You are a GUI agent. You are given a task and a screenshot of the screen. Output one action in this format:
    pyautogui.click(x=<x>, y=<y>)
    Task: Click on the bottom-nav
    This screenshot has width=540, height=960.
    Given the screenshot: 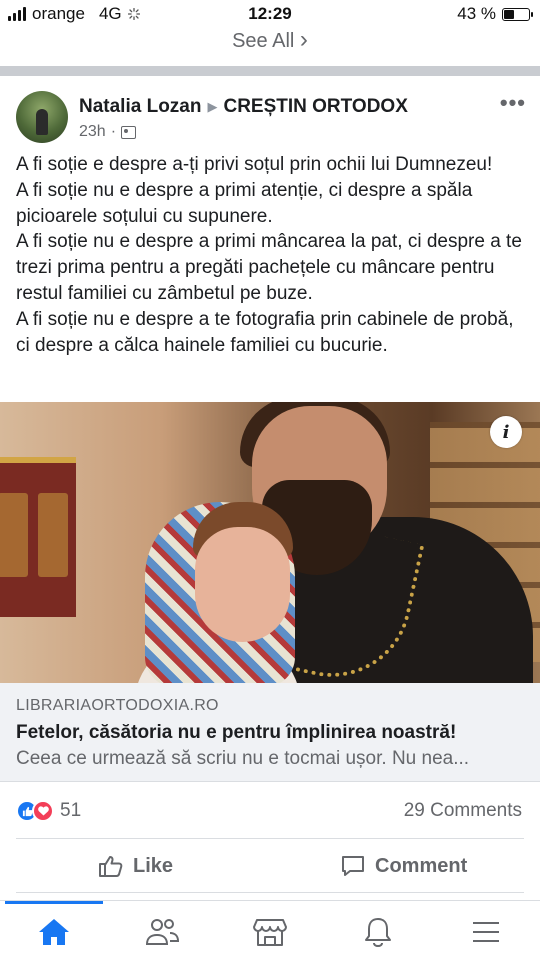 What is the action you would take?
    pyautogui.click(x=270, y=930)
    